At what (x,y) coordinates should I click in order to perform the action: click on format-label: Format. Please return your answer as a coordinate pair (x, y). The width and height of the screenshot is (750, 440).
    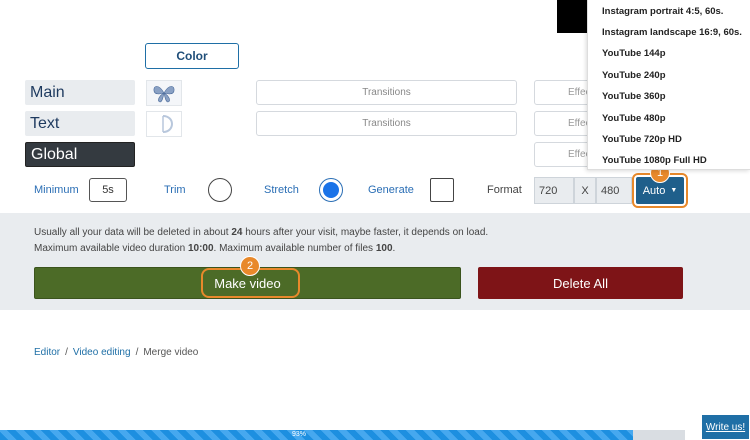
    Looking at the image, I should click on (504, 190).